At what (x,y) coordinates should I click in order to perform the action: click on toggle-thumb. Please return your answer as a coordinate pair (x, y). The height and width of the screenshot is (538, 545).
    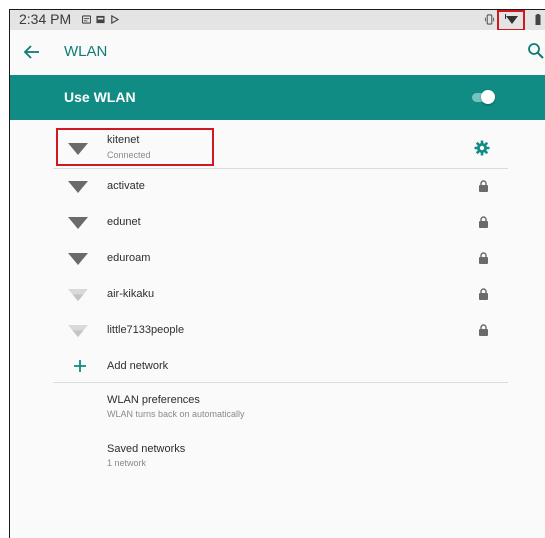
    Looking at the image, I should click on (488, 97).